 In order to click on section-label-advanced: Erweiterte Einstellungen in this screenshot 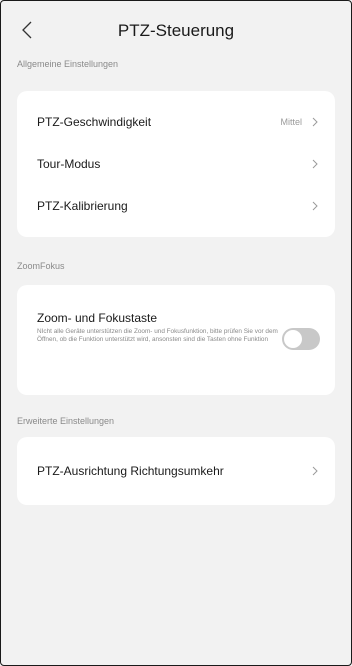, I will do `click(66, 421)`.